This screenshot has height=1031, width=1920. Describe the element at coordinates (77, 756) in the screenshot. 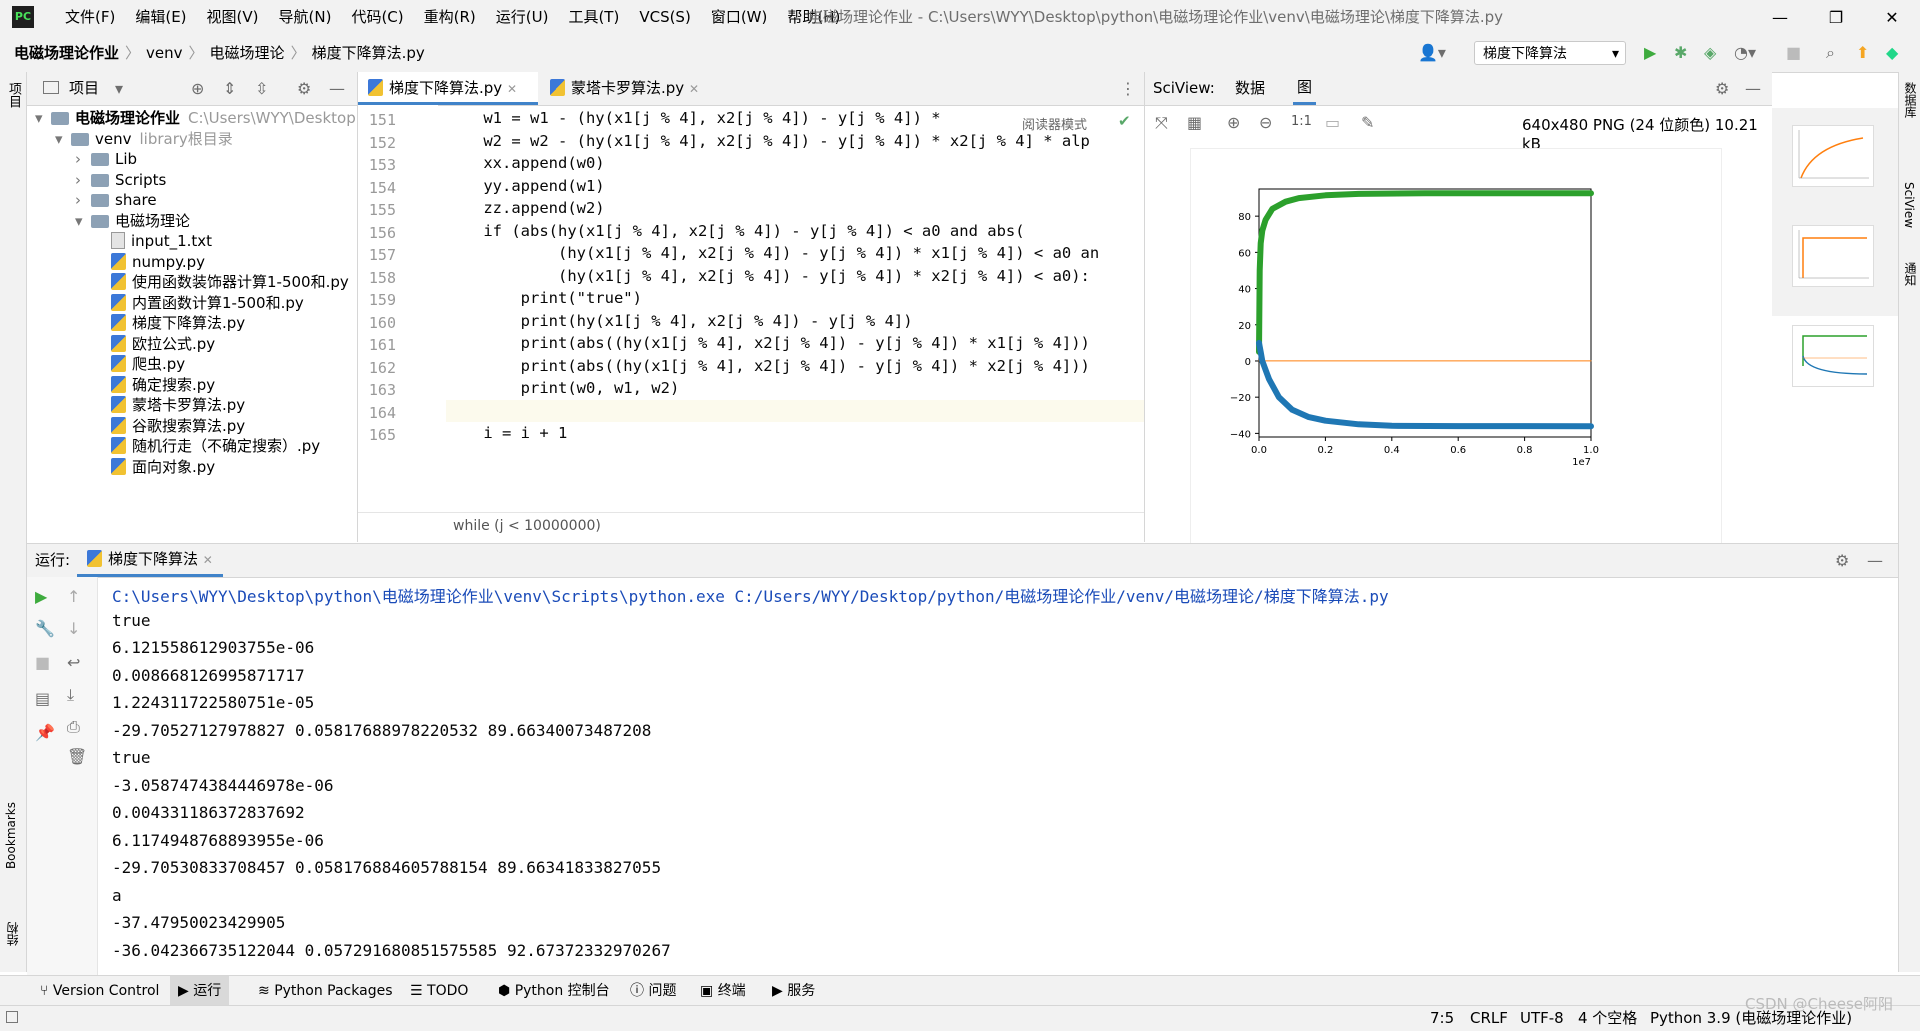

I see `trash-icon: 🗑` at that location.